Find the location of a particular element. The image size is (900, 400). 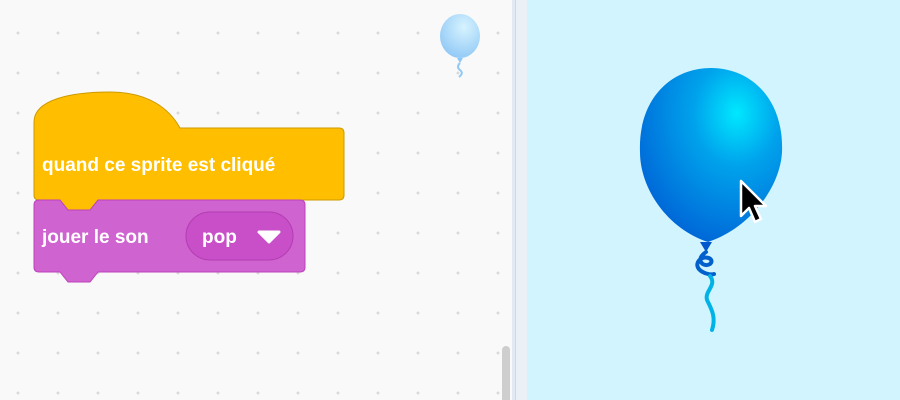

arrow-cursor-icon is located at coordinates (753, 201).